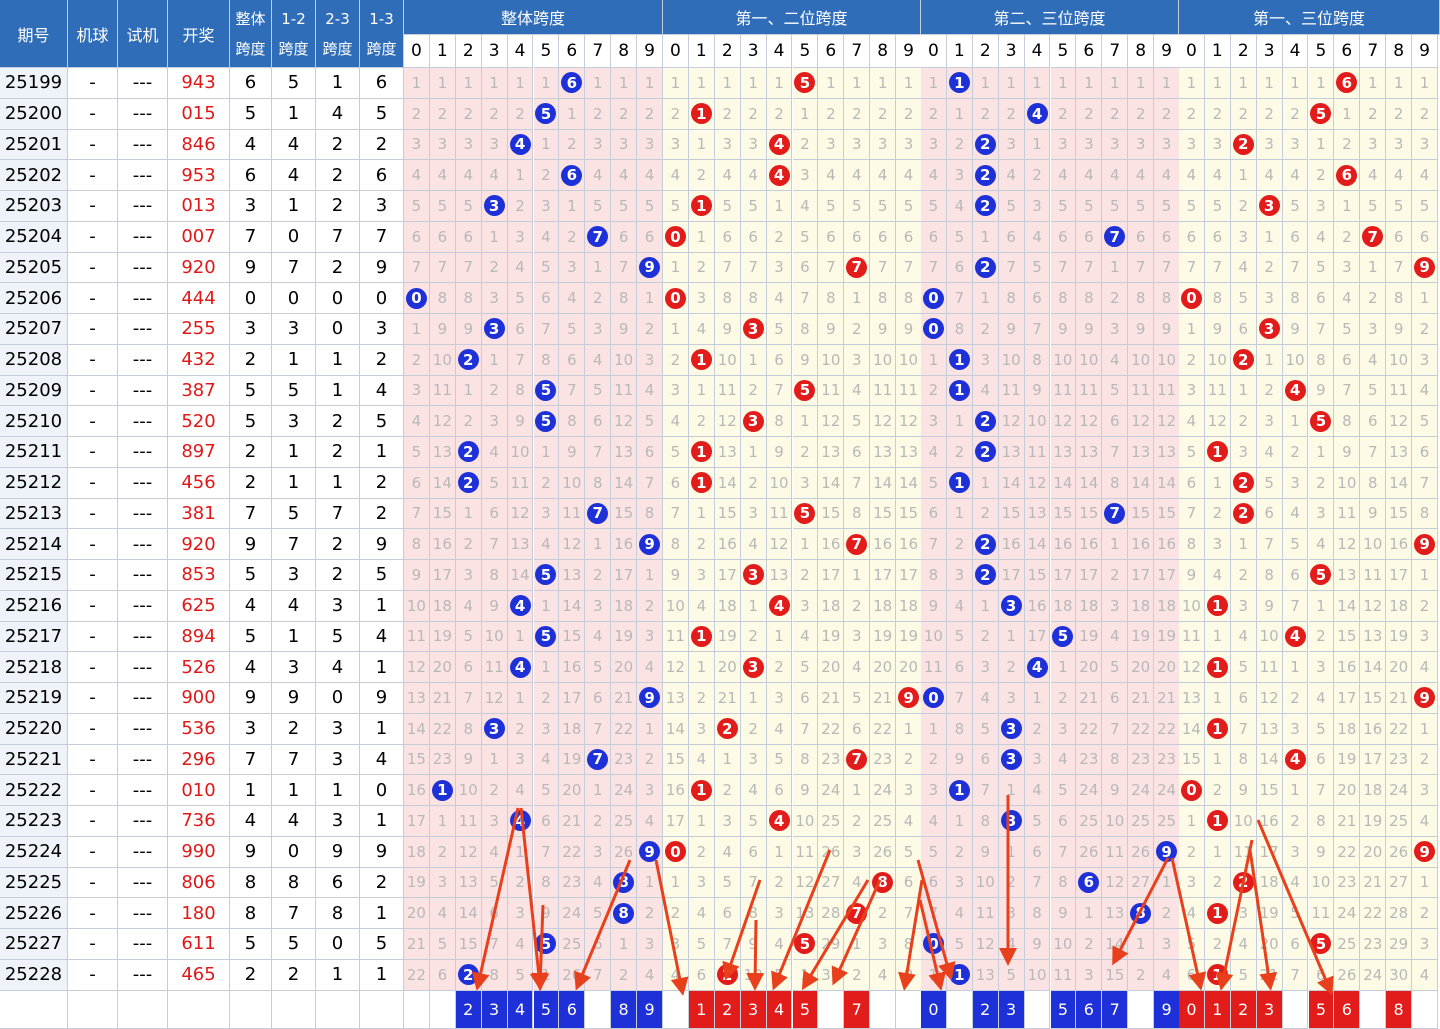  I want to click on miss-count-cell: 22, so click(442, 729).